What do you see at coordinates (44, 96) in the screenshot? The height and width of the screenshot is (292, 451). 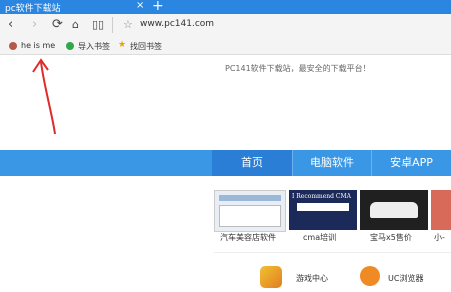 I see `red-arrow-annotation` at bounding box center [44, 96].